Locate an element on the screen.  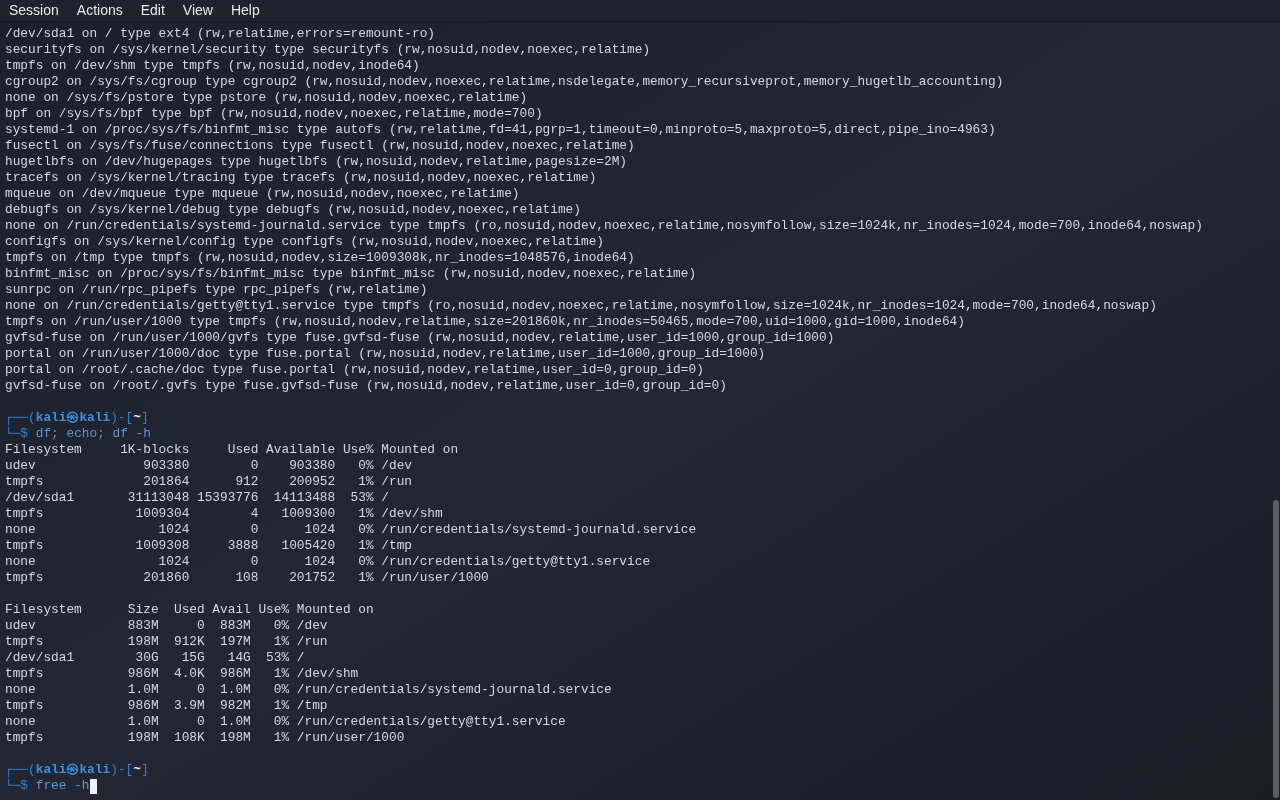
menu-item: Edit is located at coordinates (152, 10).